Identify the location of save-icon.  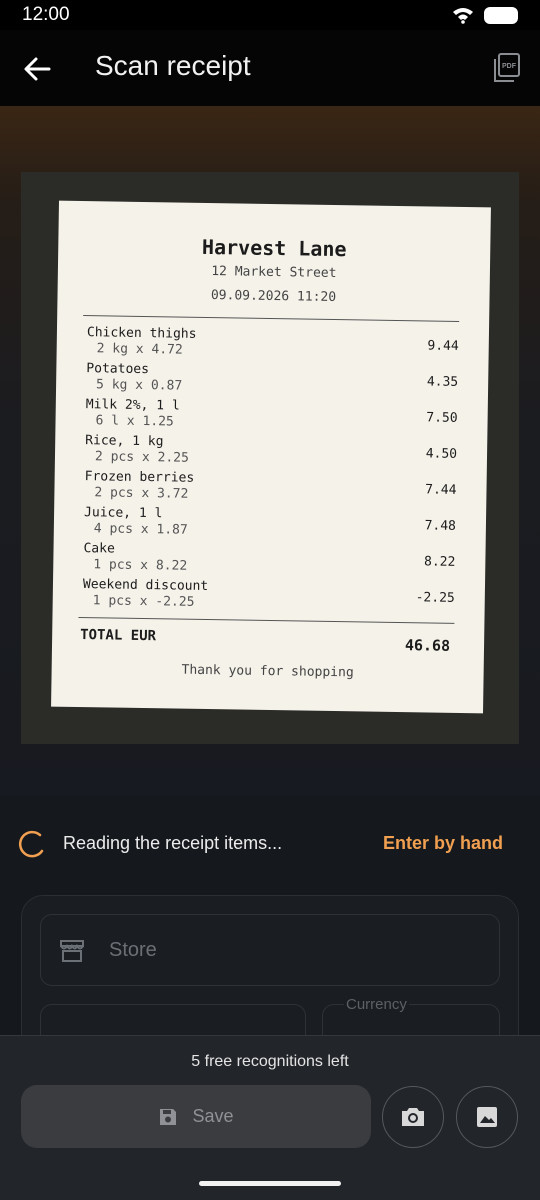
(168, 1116).